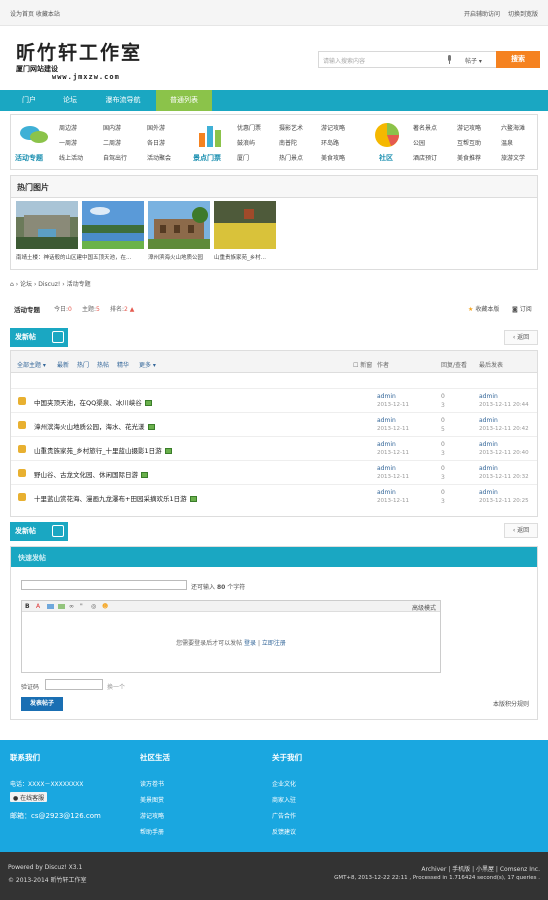 Image resolution: width=548 pixels, height=900 pixels. Describe the element at coordinates (29, 797) in the screenshot. I see `qq-service-button: ● 在线客服` at that location.